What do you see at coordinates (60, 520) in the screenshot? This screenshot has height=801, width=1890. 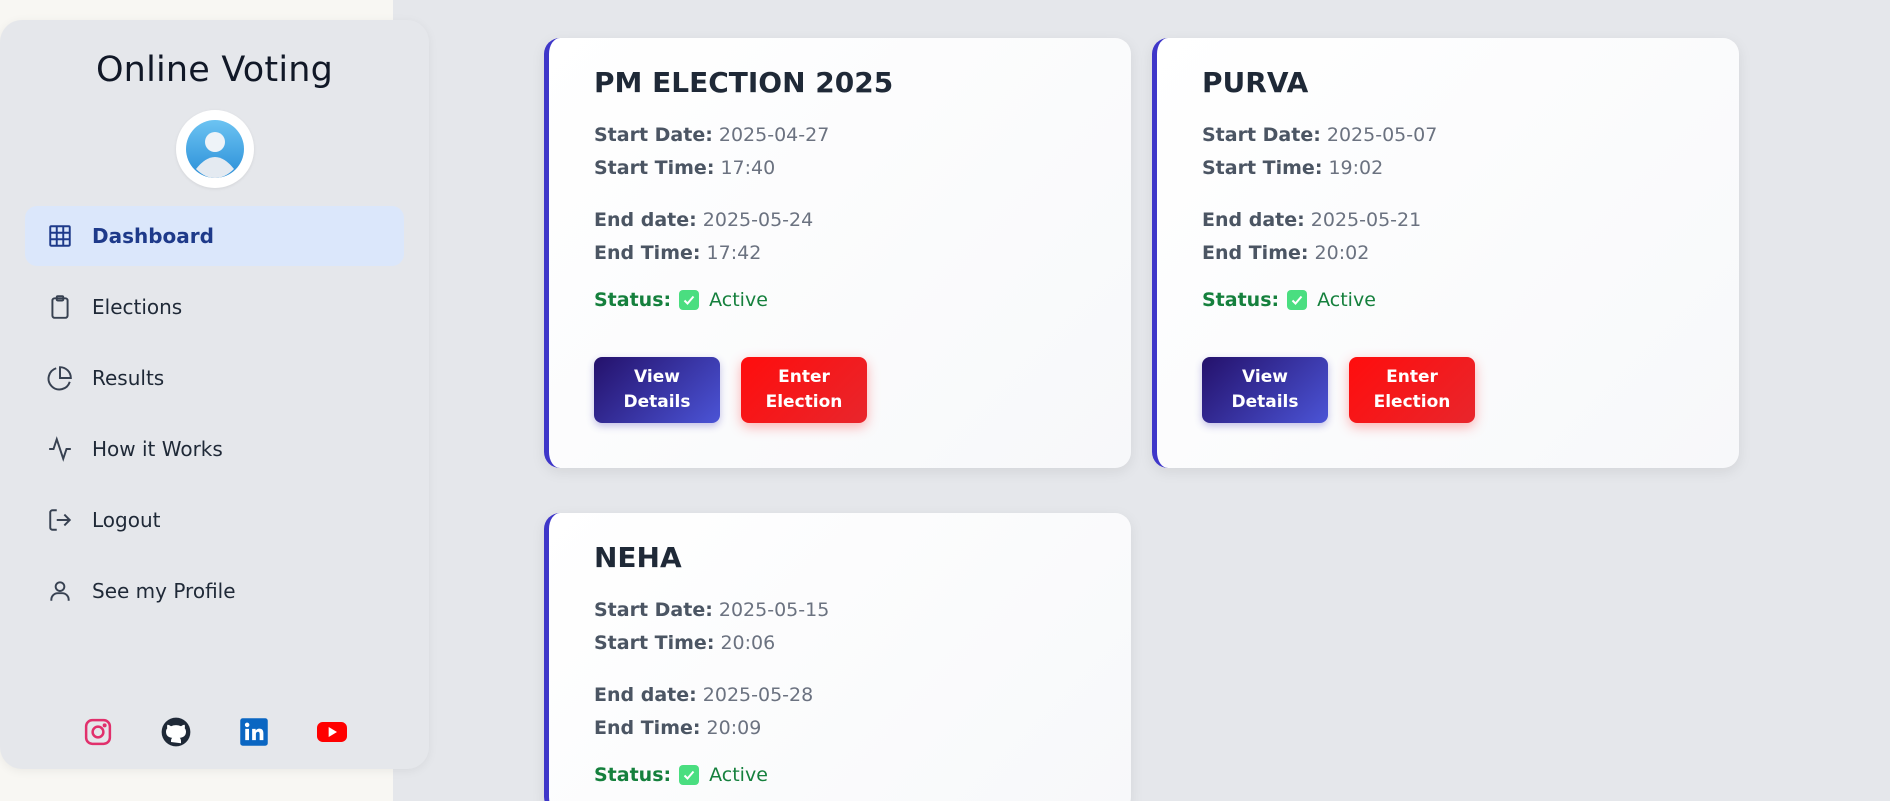 I see `logout-icon` at bounding box center [60, 520].